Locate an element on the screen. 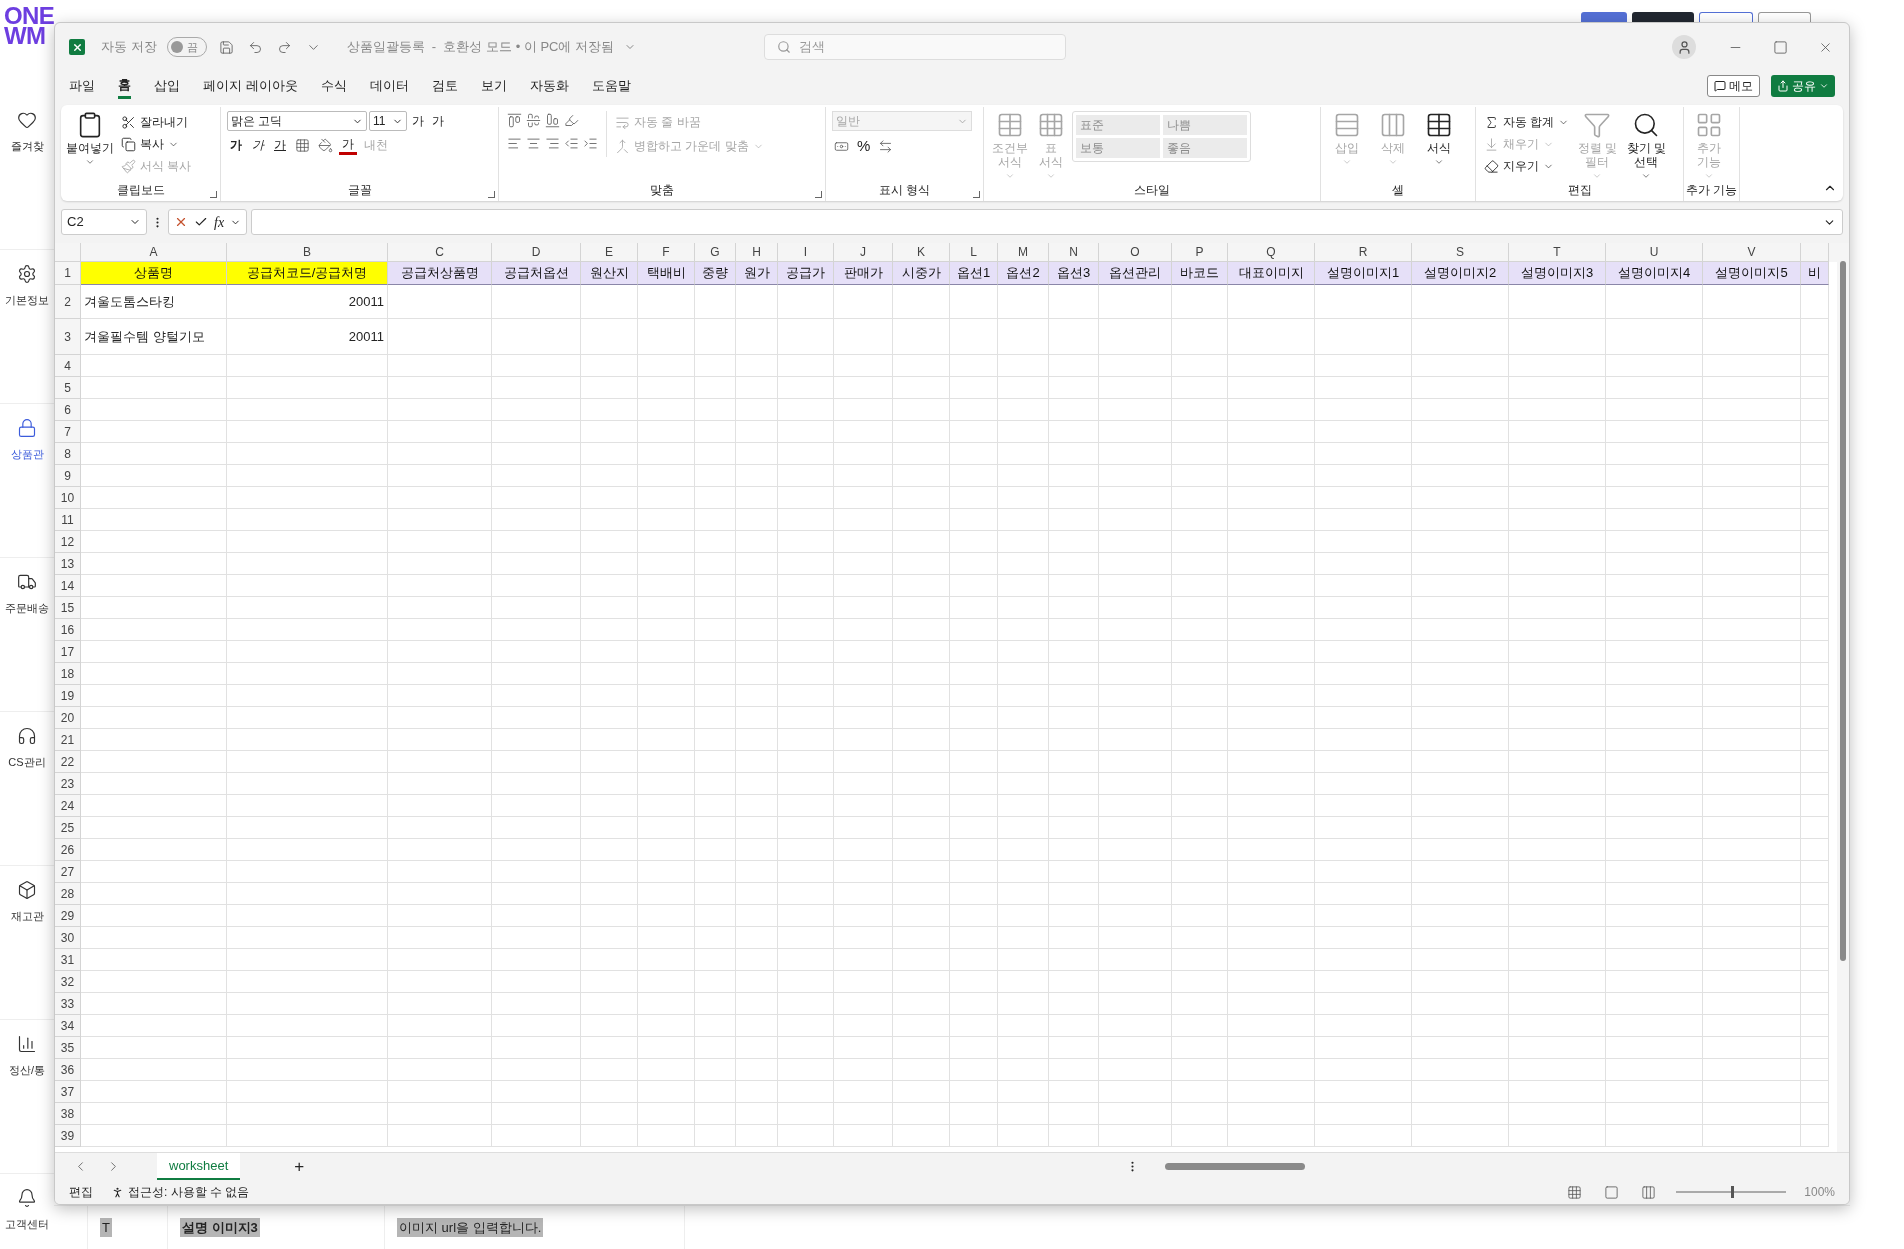 Image resolution: width=1904 pixels, height=1249 pixels. ribbon-tab: 검토 is located at coordinates (444, 86).